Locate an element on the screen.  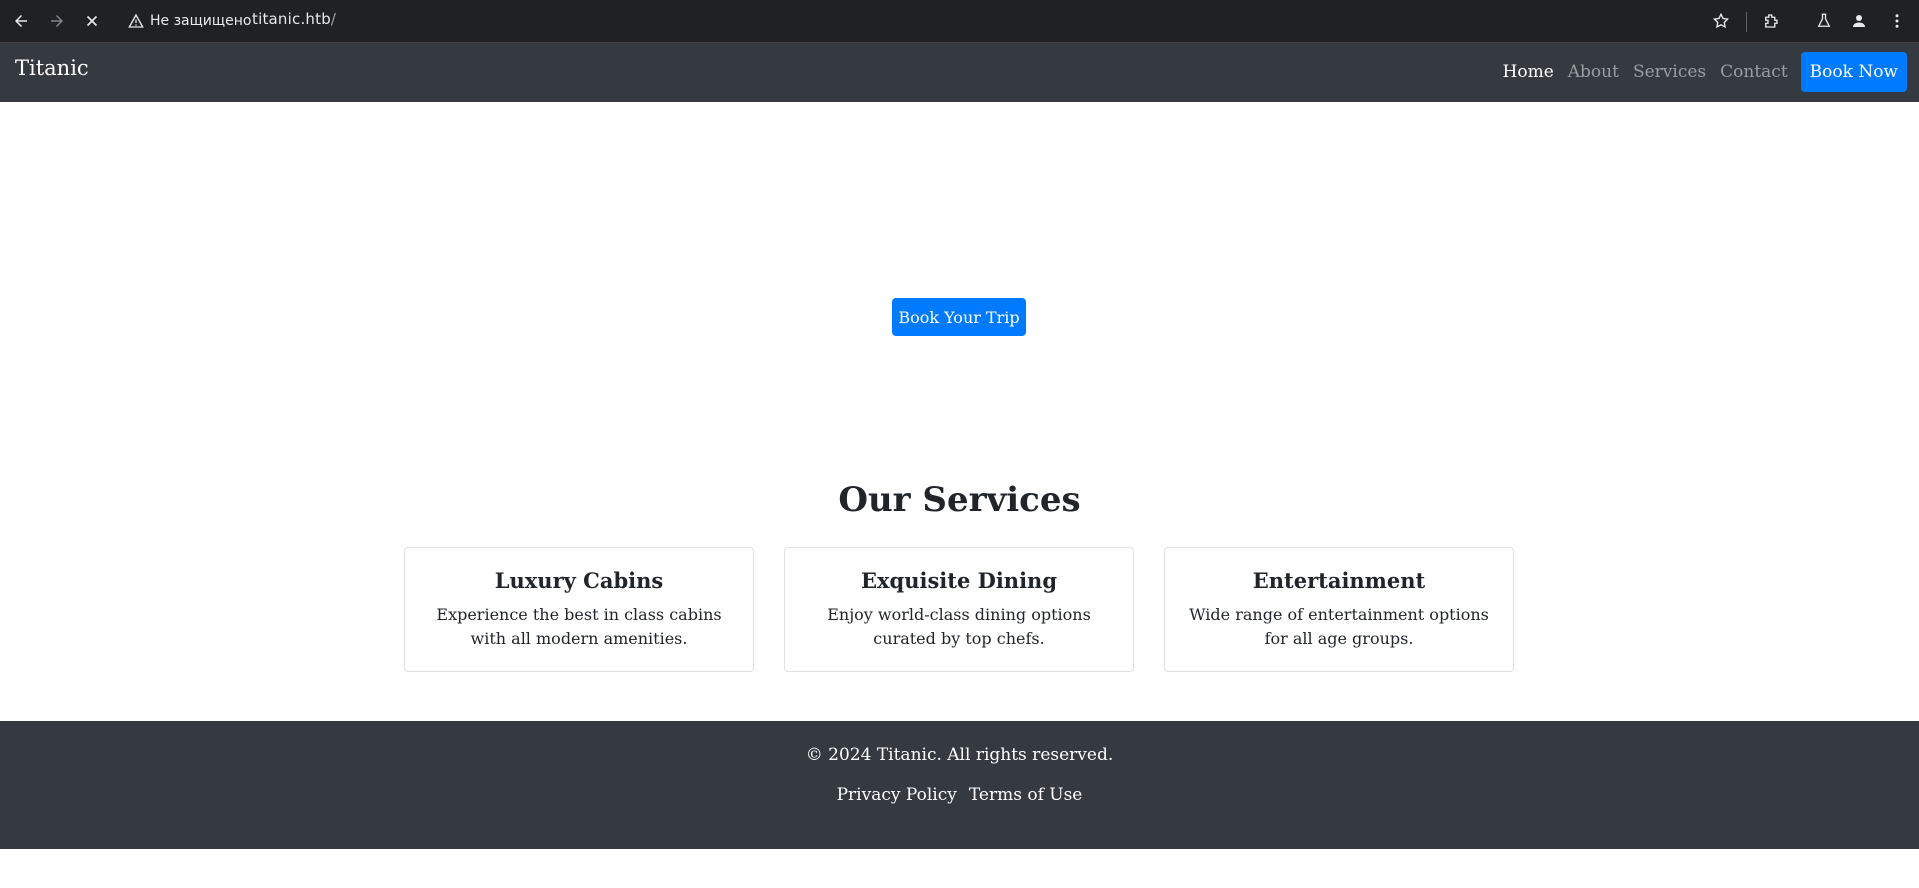
nav-about: About is located at coordinates (1593, 72).